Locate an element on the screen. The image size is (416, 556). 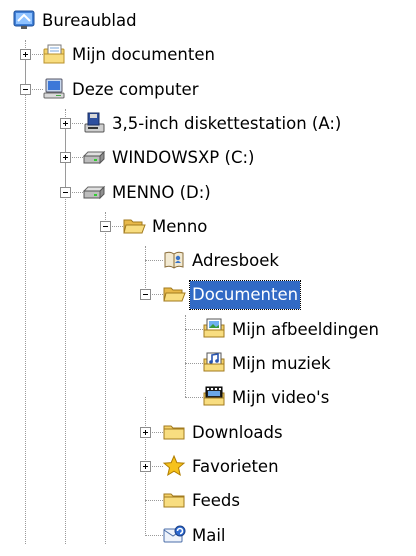
pictures-folder-icon is located at coordinates (214, 329).